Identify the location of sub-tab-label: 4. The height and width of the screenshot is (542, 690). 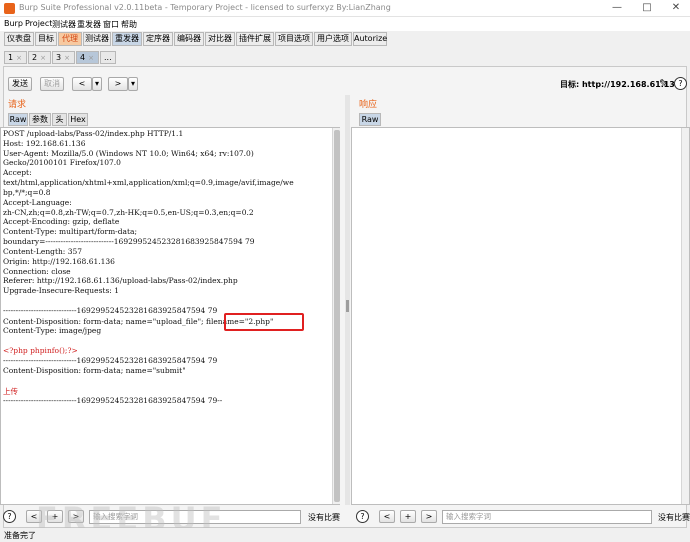
(83, 57).